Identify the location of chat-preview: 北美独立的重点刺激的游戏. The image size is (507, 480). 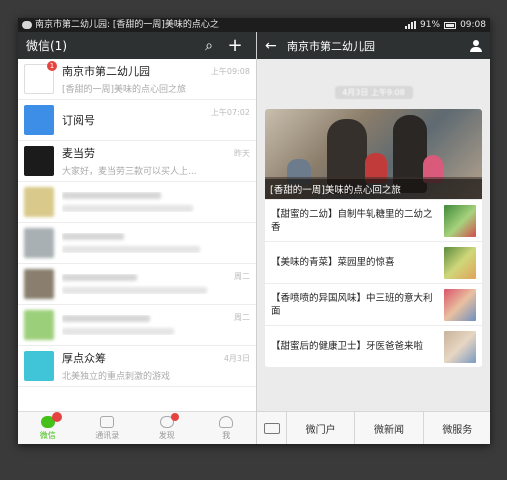
(116, 377).